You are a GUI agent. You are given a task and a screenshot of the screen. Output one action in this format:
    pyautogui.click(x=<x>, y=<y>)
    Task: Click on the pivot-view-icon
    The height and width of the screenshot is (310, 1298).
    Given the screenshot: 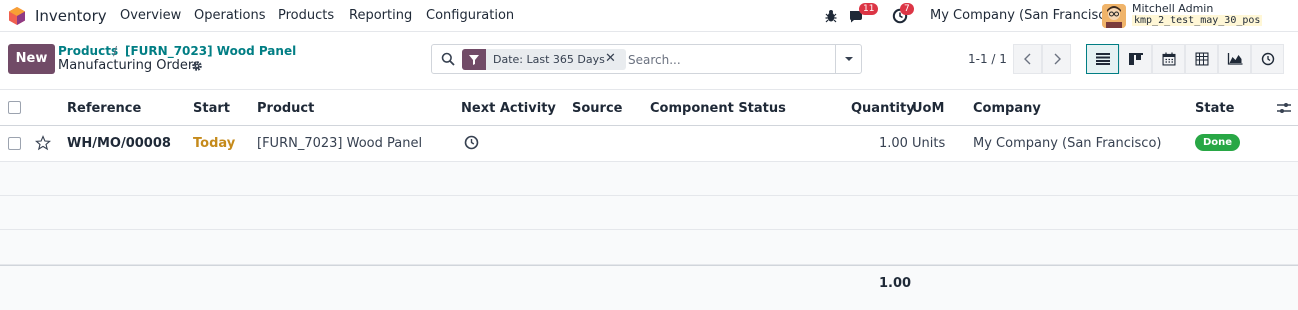 What is the action you would take?
    pyautogui.click(x=1201, y=59)
    